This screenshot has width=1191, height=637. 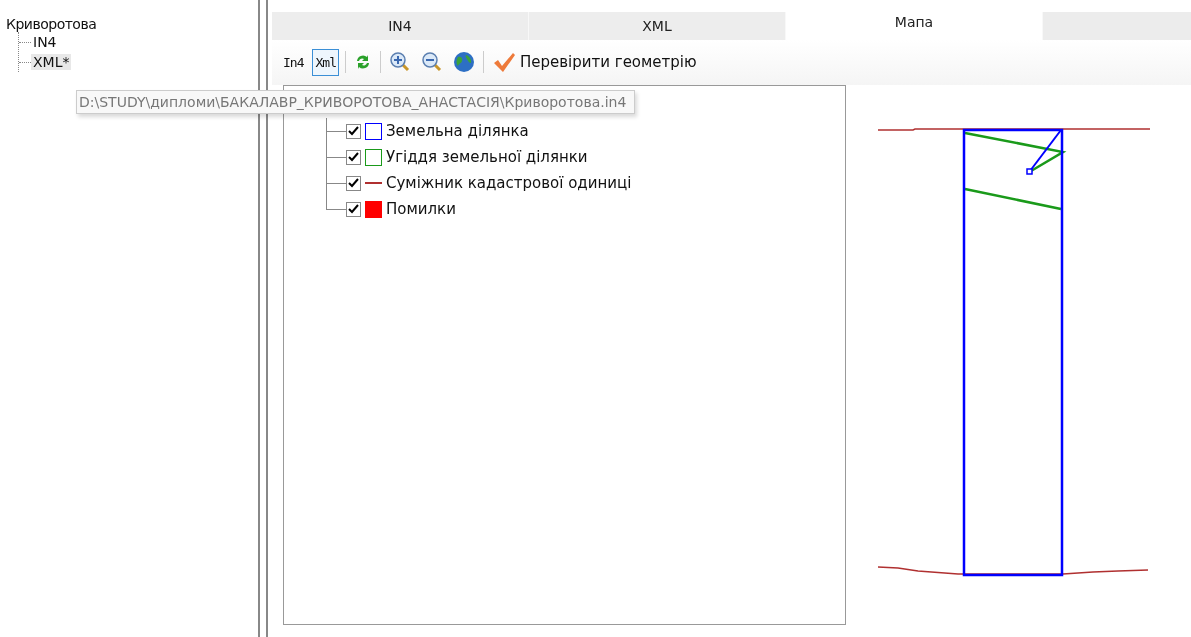 I want to click on zoom-out-icon, so click(x=431, y=62).